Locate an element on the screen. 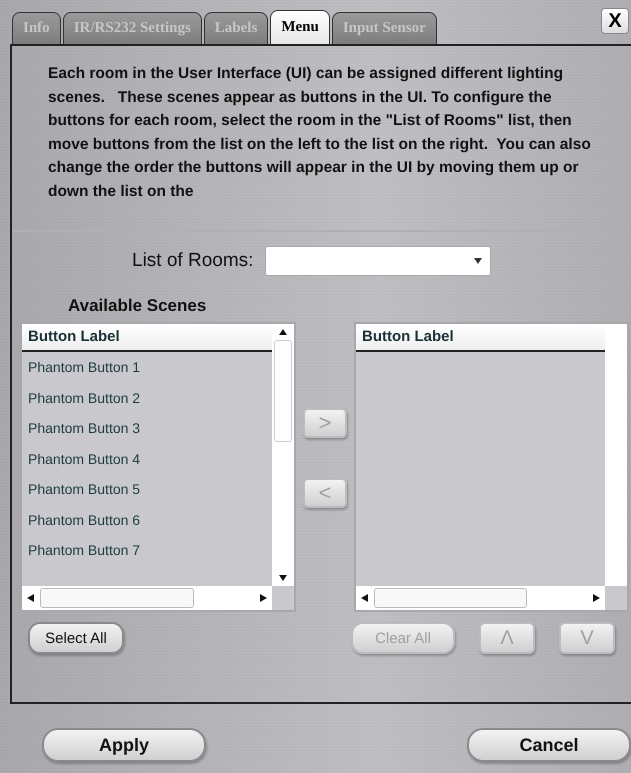 This screenshot has height=773, width=631. section-title: Available Scenes is located at coordinates (137, 306).